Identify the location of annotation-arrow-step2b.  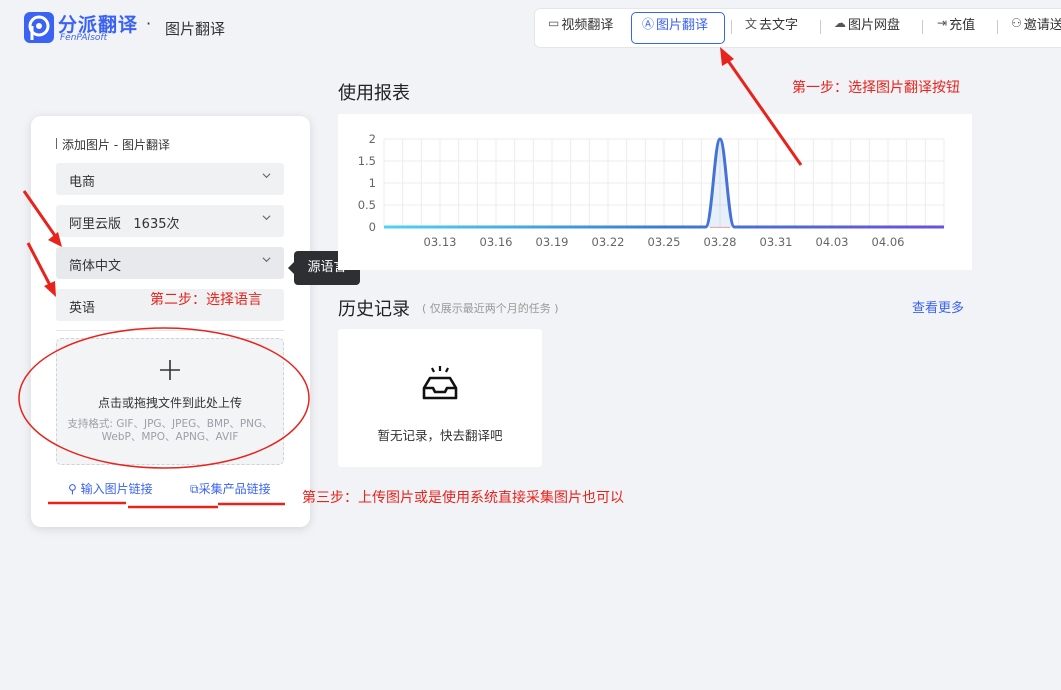
(40, 266).